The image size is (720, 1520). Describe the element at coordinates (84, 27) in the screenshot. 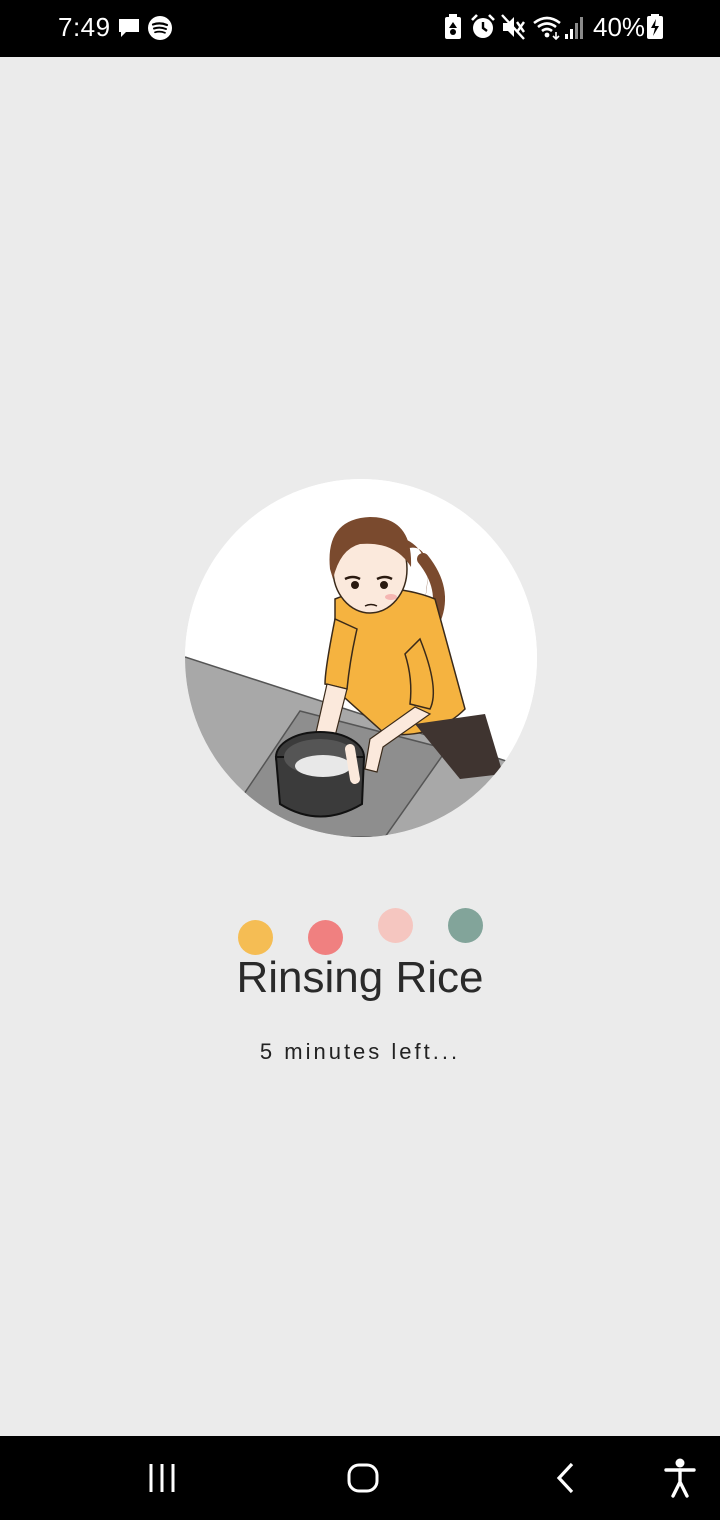

I see `status-time: 7:49` at that location.